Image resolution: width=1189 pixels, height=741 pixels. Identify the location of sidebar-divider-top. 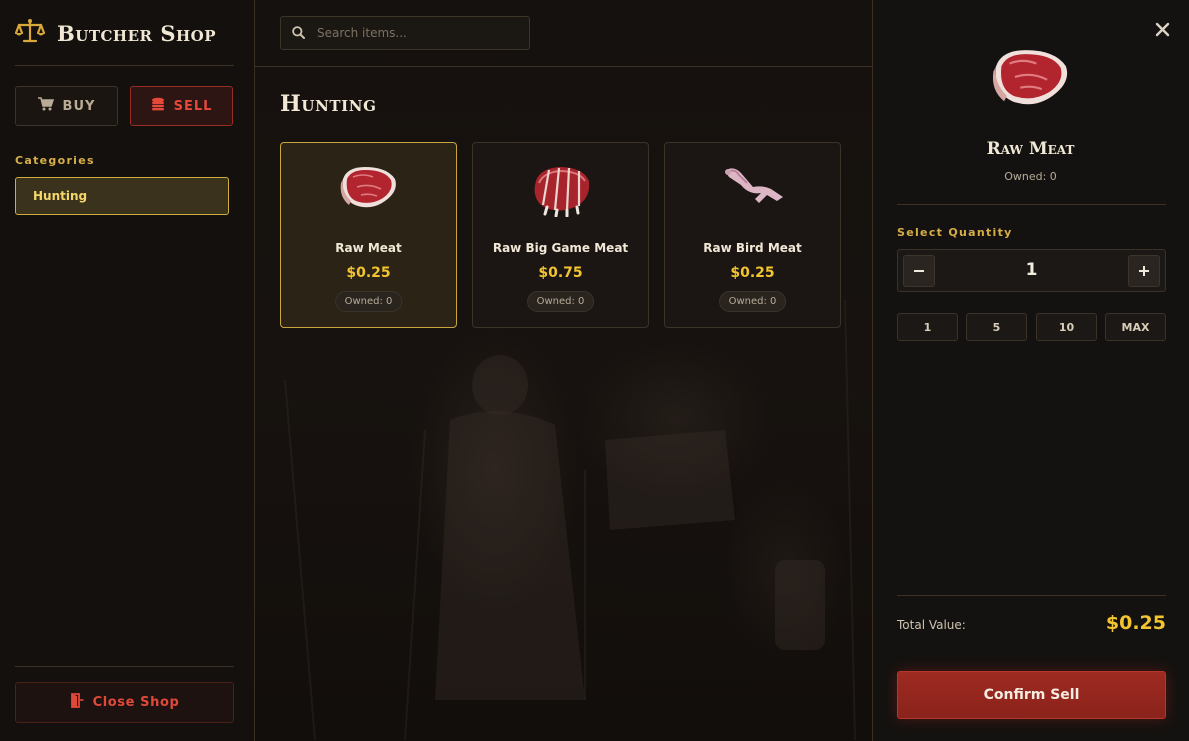
(124, 65).